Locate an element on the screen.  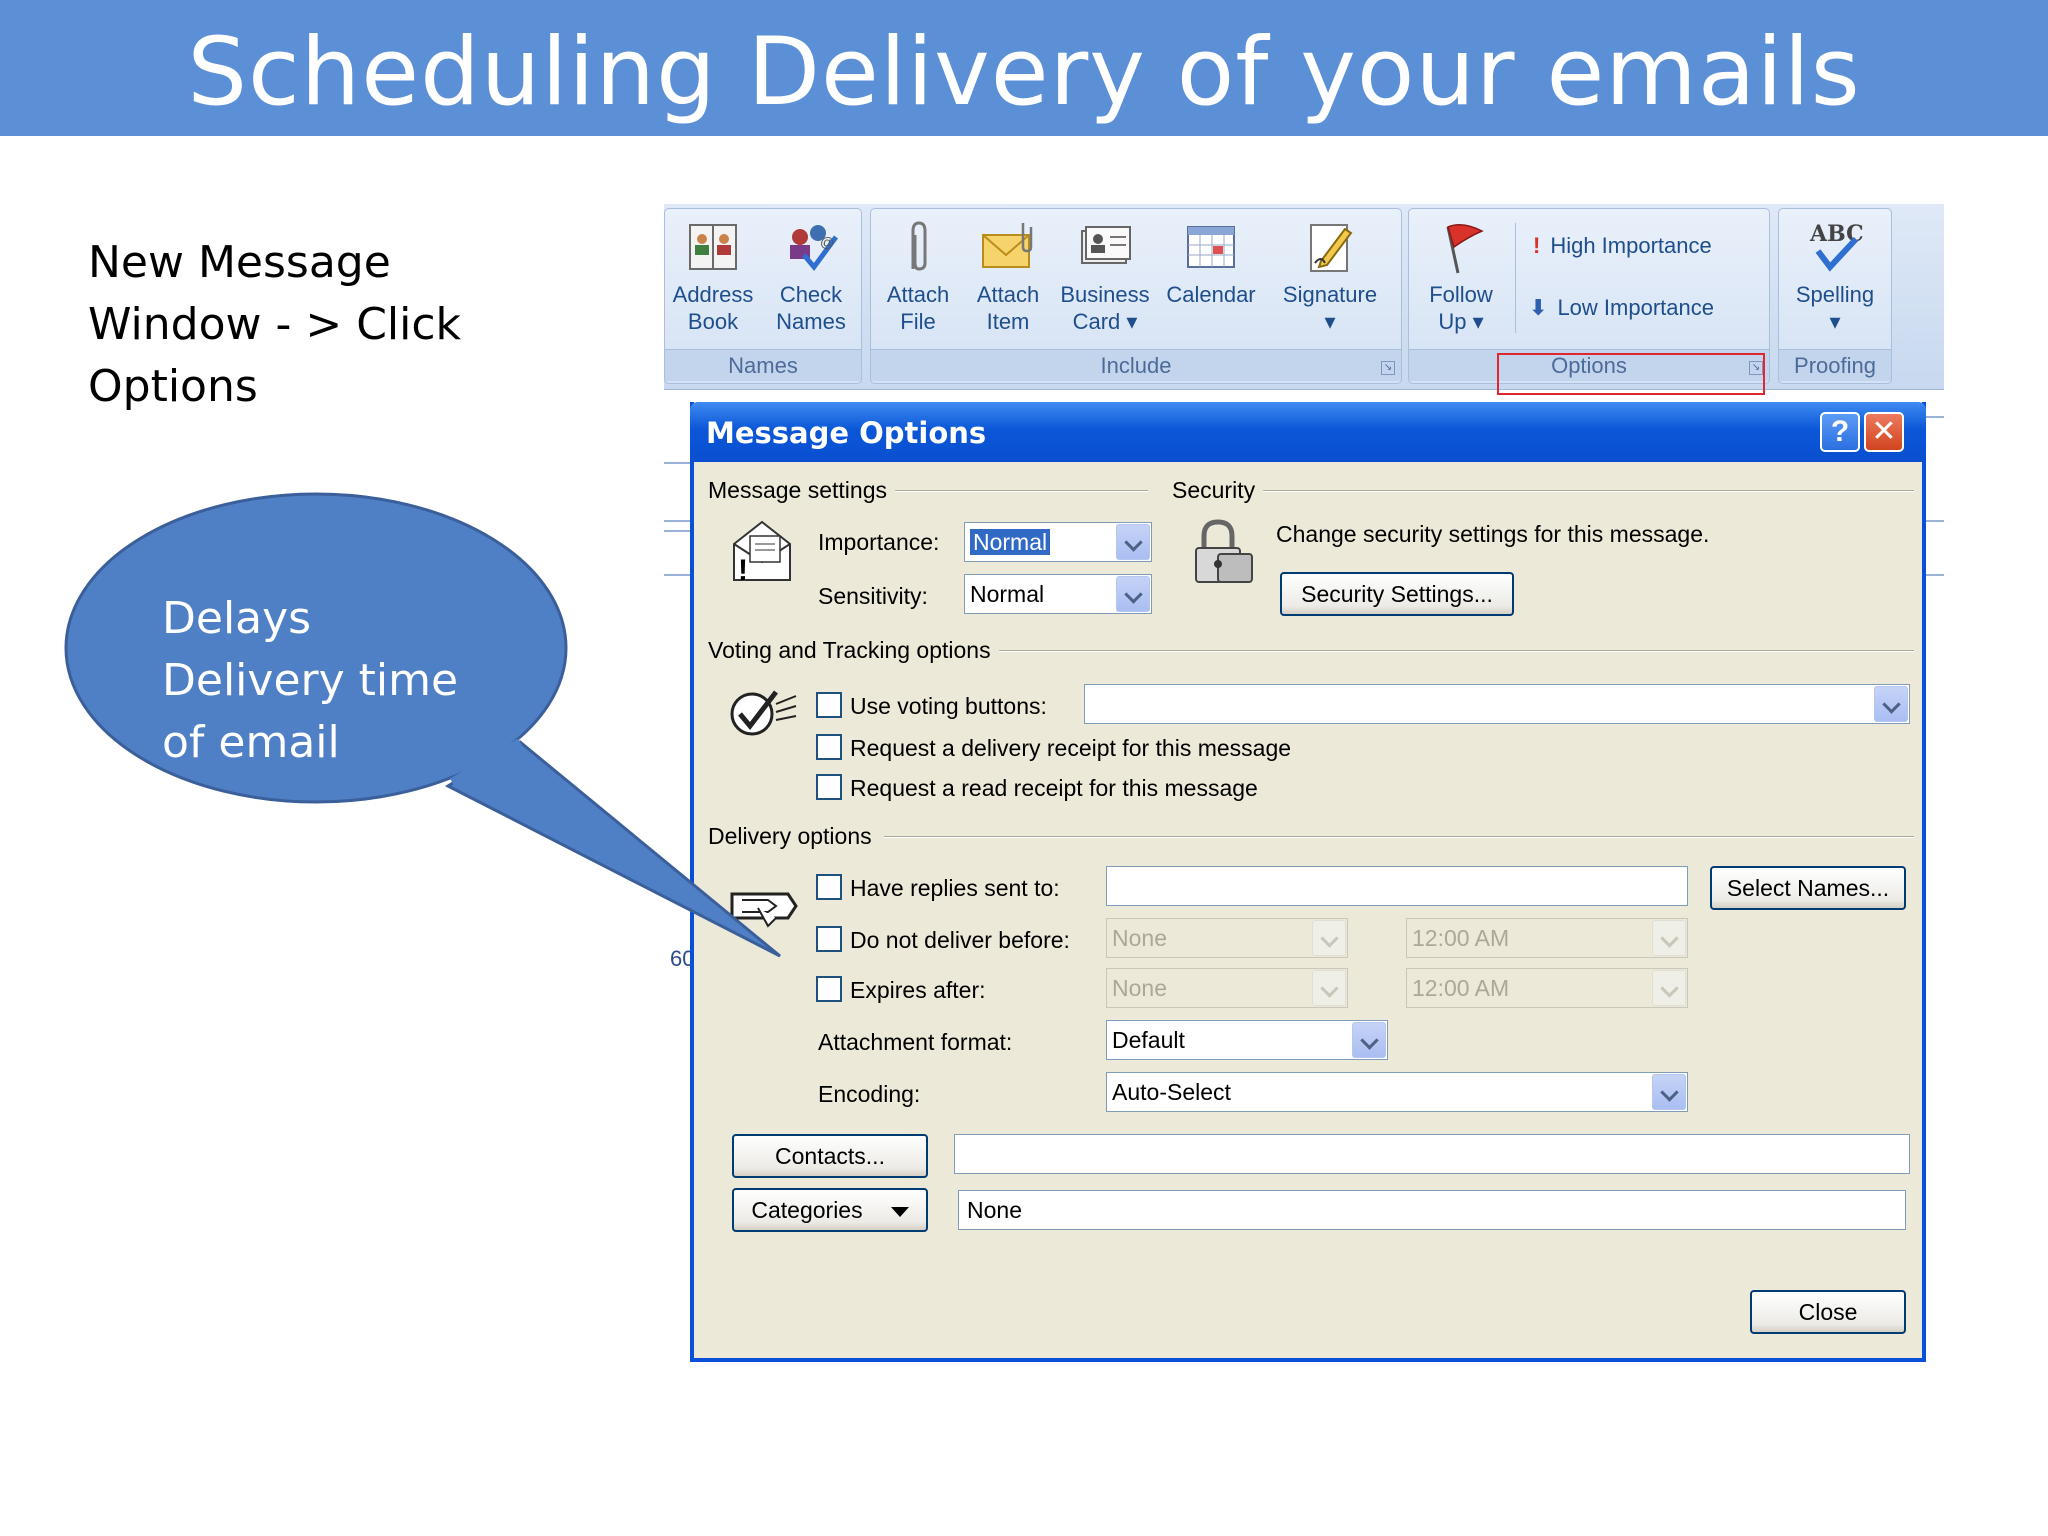
attachment-format-select: Default is located at coordinates (1247, 1040).